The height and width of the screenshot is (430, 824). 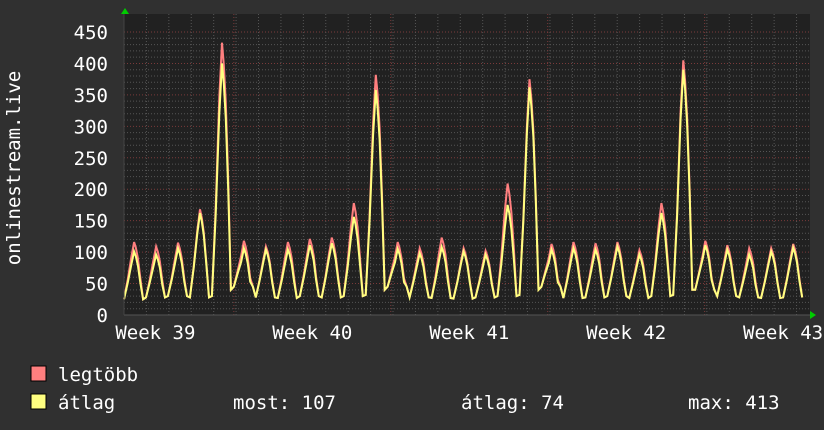 I want to click on y-tick-label: 200, so click(x=91, y=190).